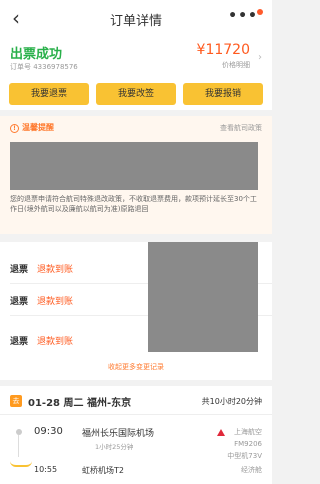 This screenshot has width=320, height=484. What do you see at coordinates (16, 401) in the screenshot?
I see `outbound-badge: 去` at bounding box center [16, 401].